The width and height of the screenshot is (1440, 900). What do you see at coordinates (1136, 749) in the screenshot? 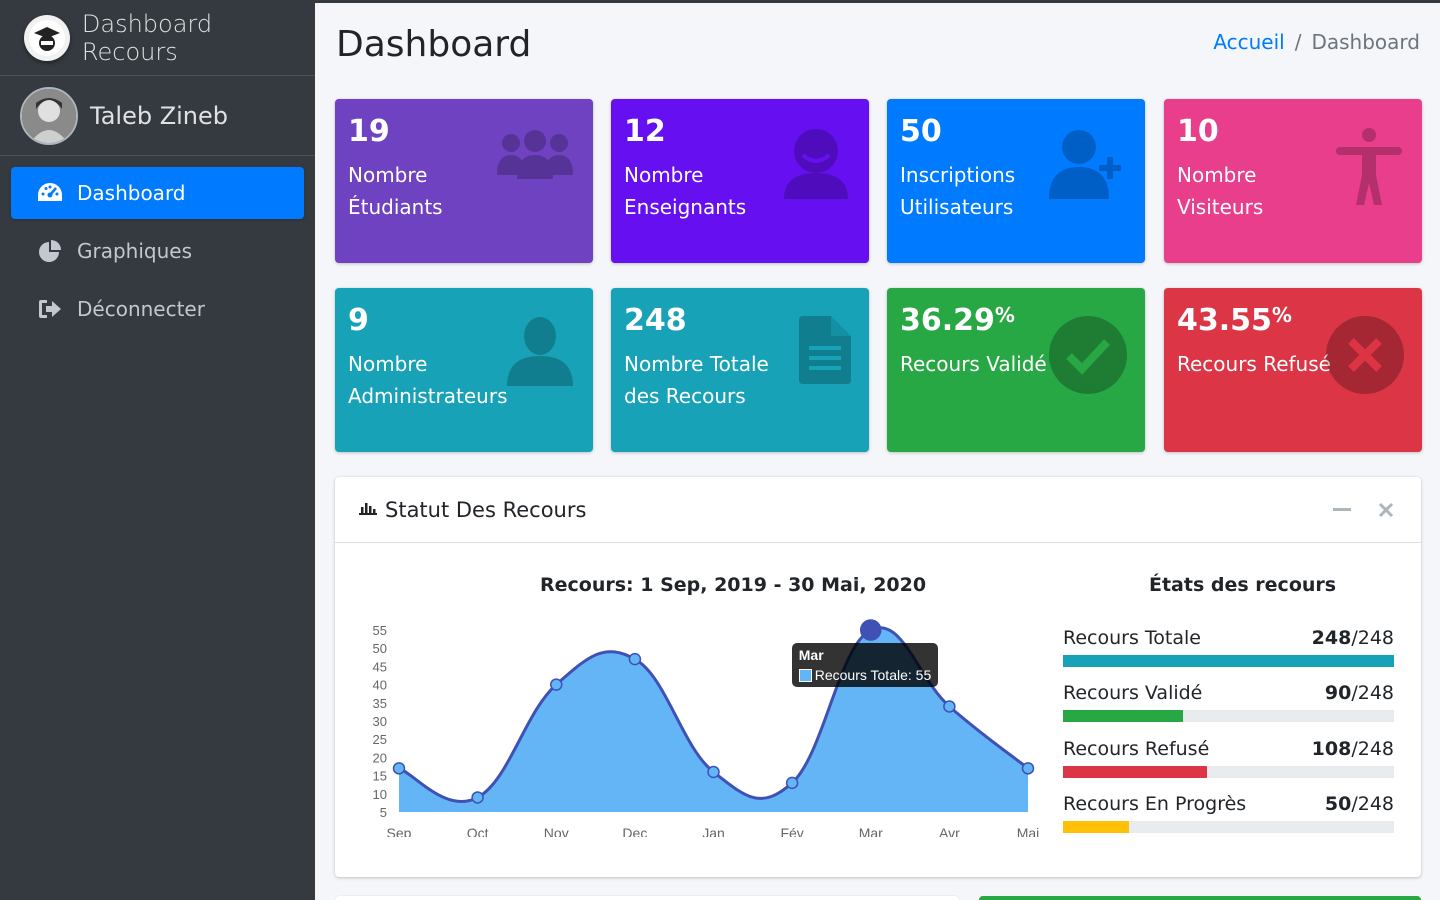
I see `progress-label: Recours Refusé` at bounding box center [1136, 749].